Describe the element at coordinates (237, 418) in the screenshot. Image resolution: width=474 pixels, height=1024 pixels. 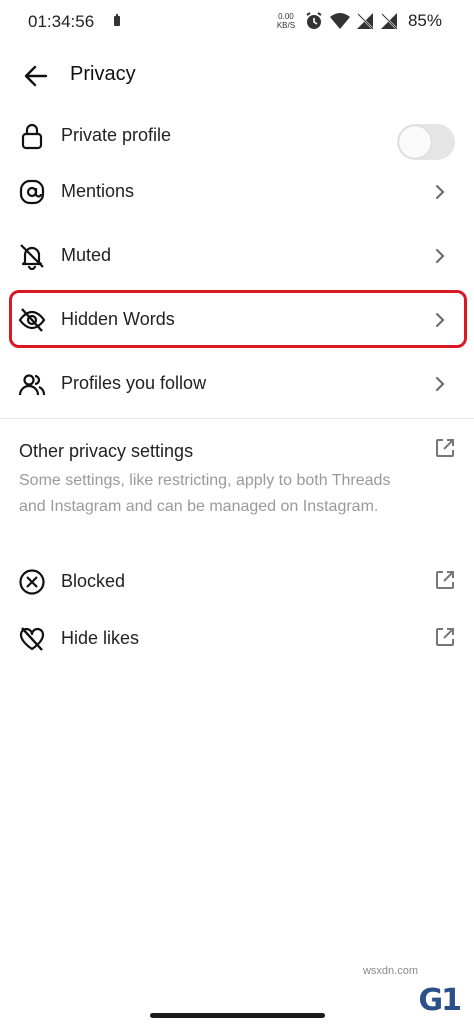
I see `section-divider` at that location.